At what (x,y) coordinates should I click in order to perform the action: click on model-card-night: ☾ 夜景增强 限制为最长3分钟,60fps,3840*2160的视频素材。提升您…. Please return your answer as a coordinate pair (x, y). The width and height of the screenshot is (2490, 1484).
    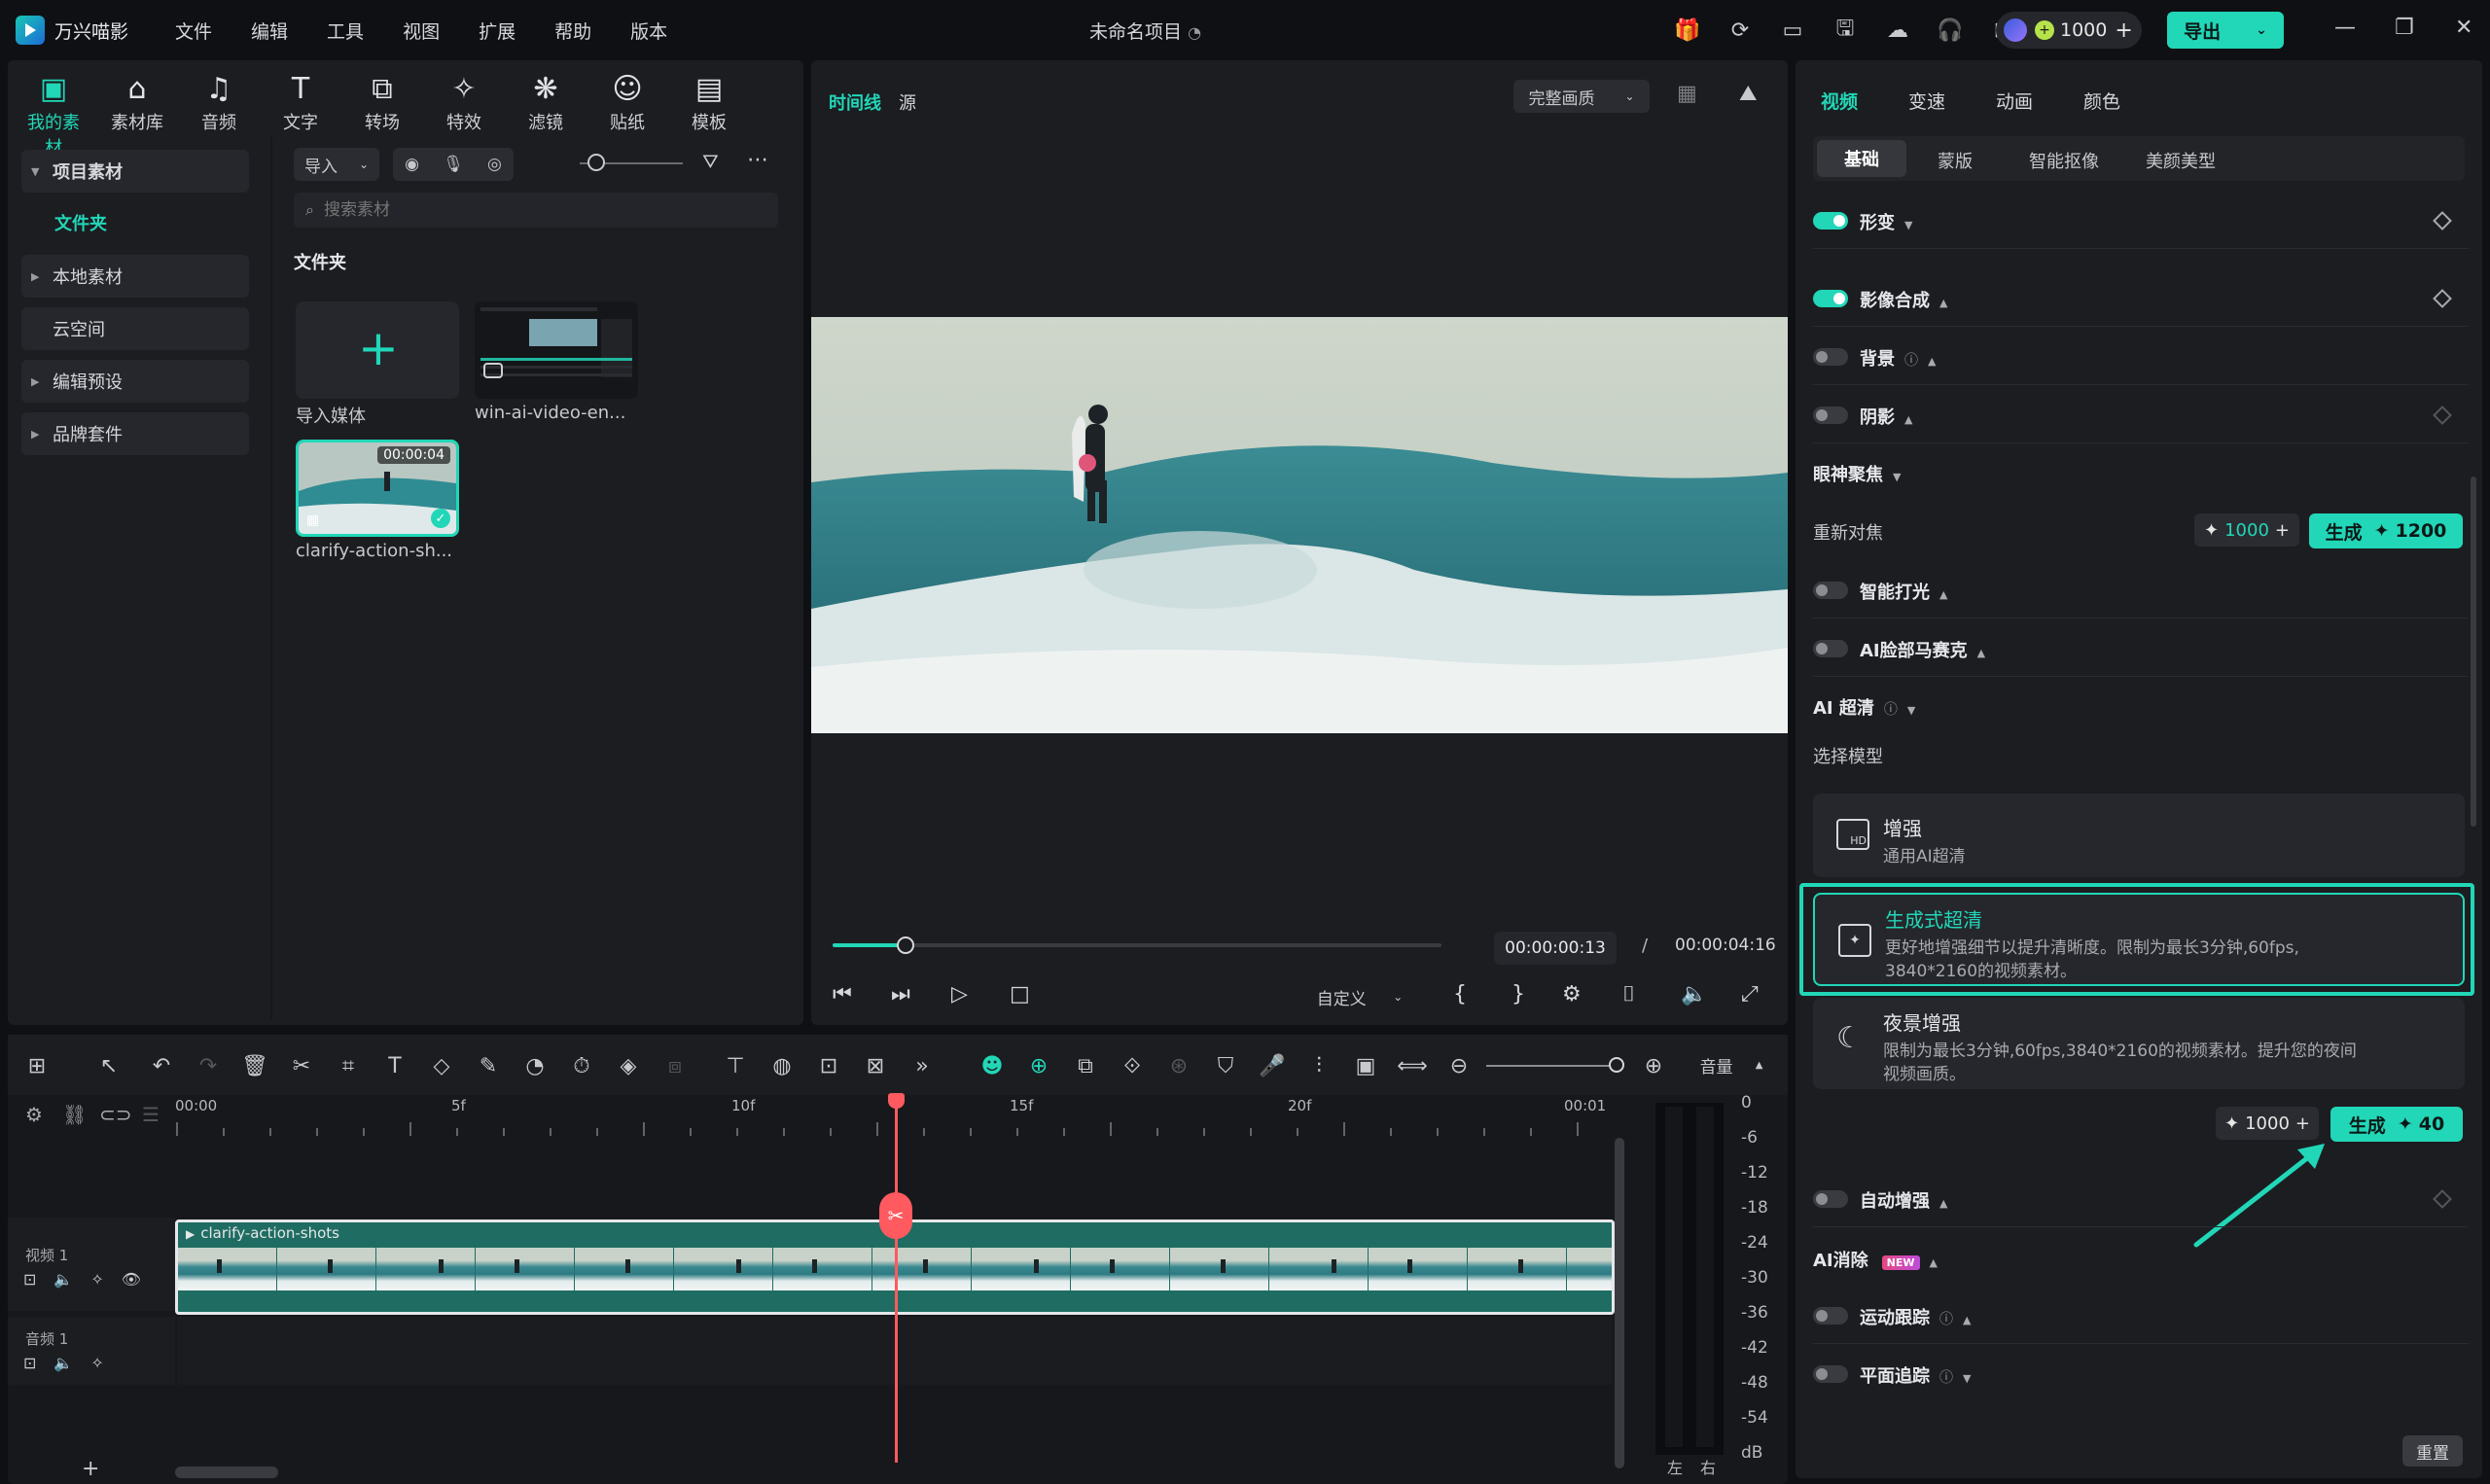
    Looking at the image, I should click on (2139, 1044).